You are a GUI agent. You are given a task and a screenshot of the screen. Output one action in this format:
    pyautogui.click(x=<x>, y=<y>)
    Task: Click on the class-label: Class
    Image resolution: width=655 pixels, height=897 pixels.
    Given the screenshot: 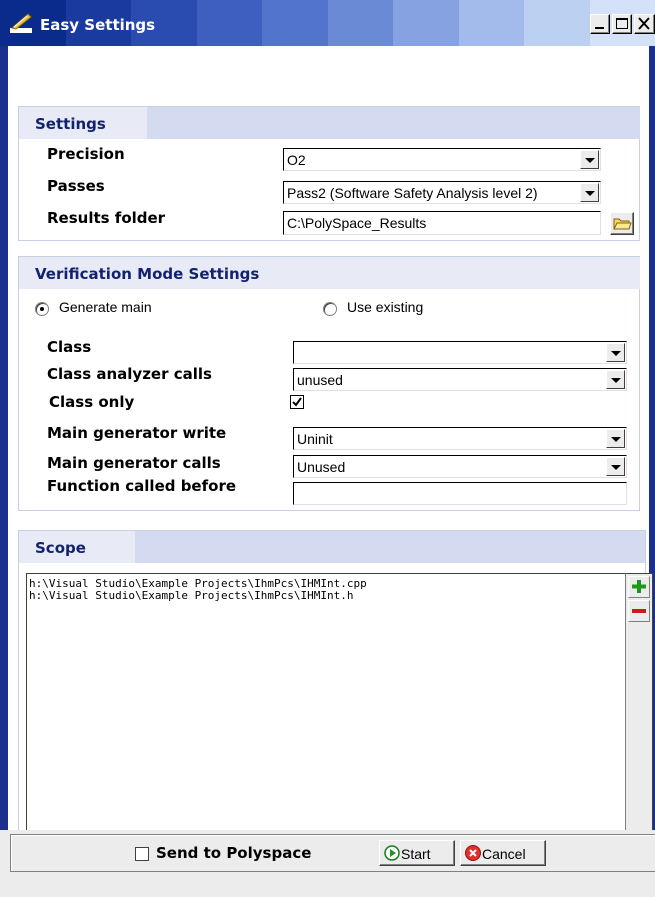 What is the action you would take?
    pyautogui.click(x=69, y=347)
    